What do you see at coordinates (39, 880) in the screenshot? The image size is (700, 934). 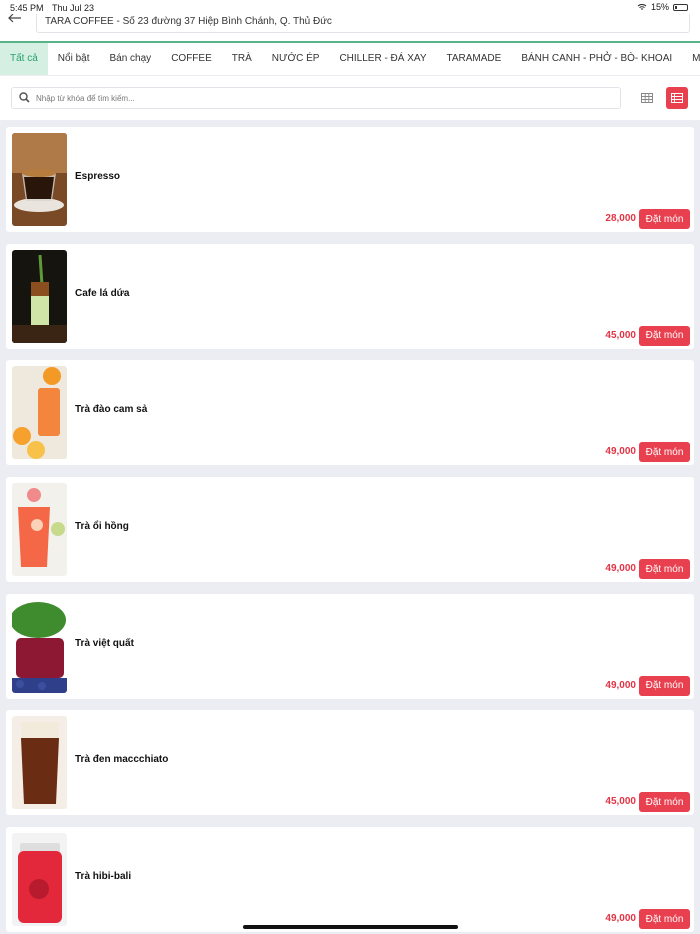 I see `product-image-tra-hibi-bali` at bounding box center [39, 880].